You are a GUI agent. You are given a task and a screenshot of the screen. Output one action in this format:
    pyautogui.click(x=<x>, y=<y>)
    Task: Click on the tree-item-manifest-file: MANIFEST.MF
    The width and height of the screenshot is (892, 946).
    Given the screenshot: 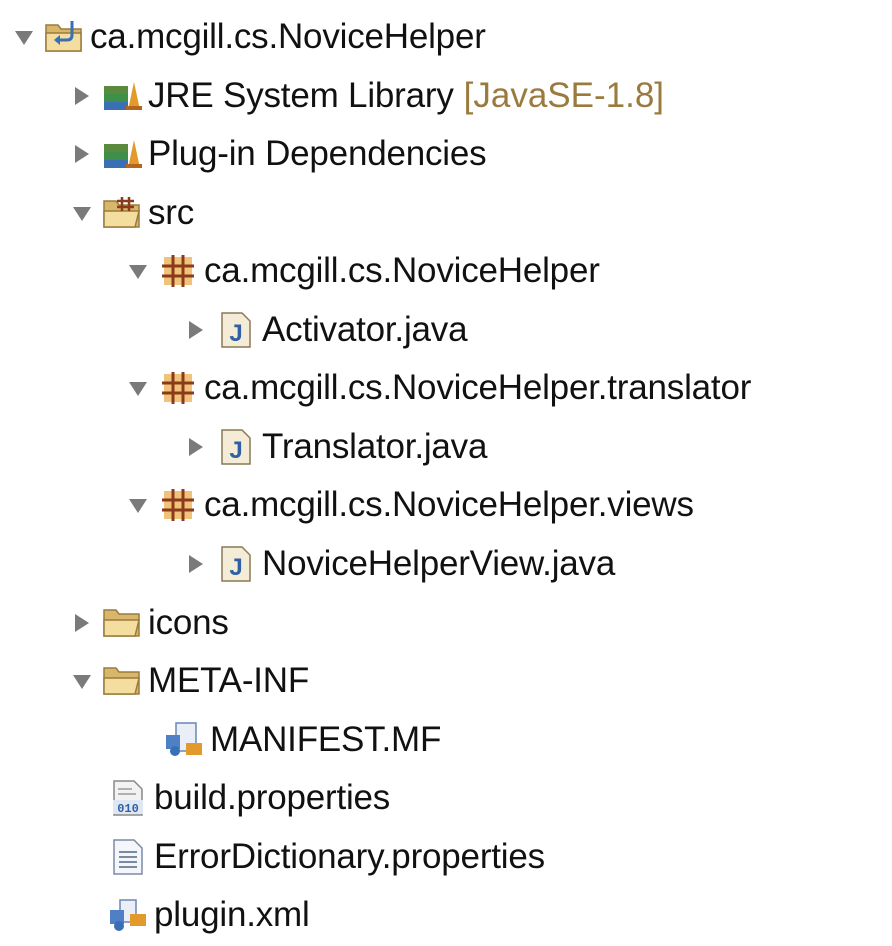 What is the action you would take?
    pyautogui.click(x=302, y=740)
    